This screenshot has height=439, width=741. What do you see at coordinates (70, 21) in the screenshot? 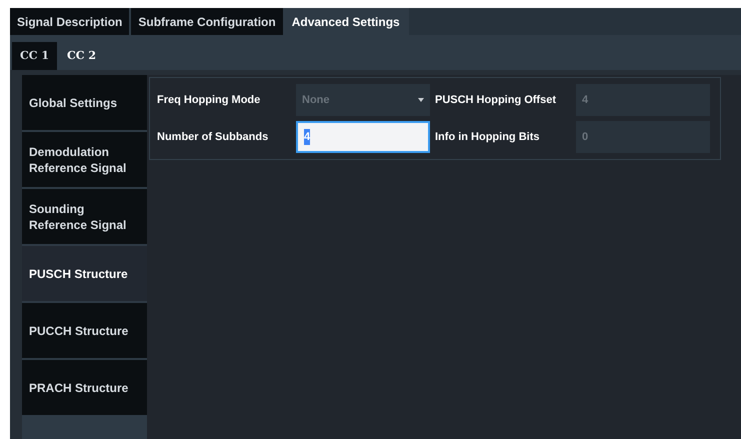
I see `tab: Signal Description` at bounding box center [70, 21].